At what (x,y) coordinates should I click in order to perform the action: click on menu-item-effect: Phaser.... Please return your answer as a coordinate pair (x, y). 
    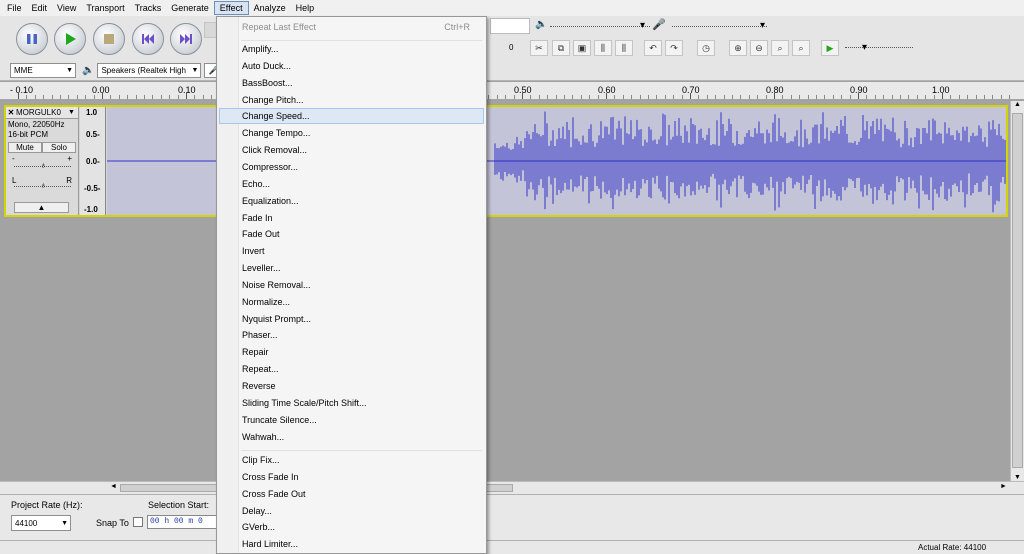
    Looking at the image, I should click on (351, 335).